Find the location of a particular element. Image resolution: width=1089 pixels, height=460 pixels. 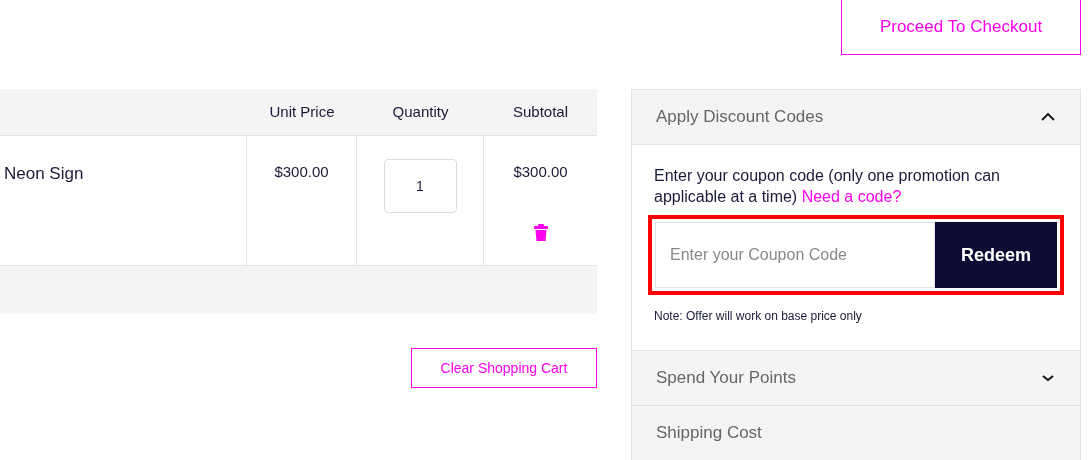

column-header: Subtotal is located at coordinates (540, 111).